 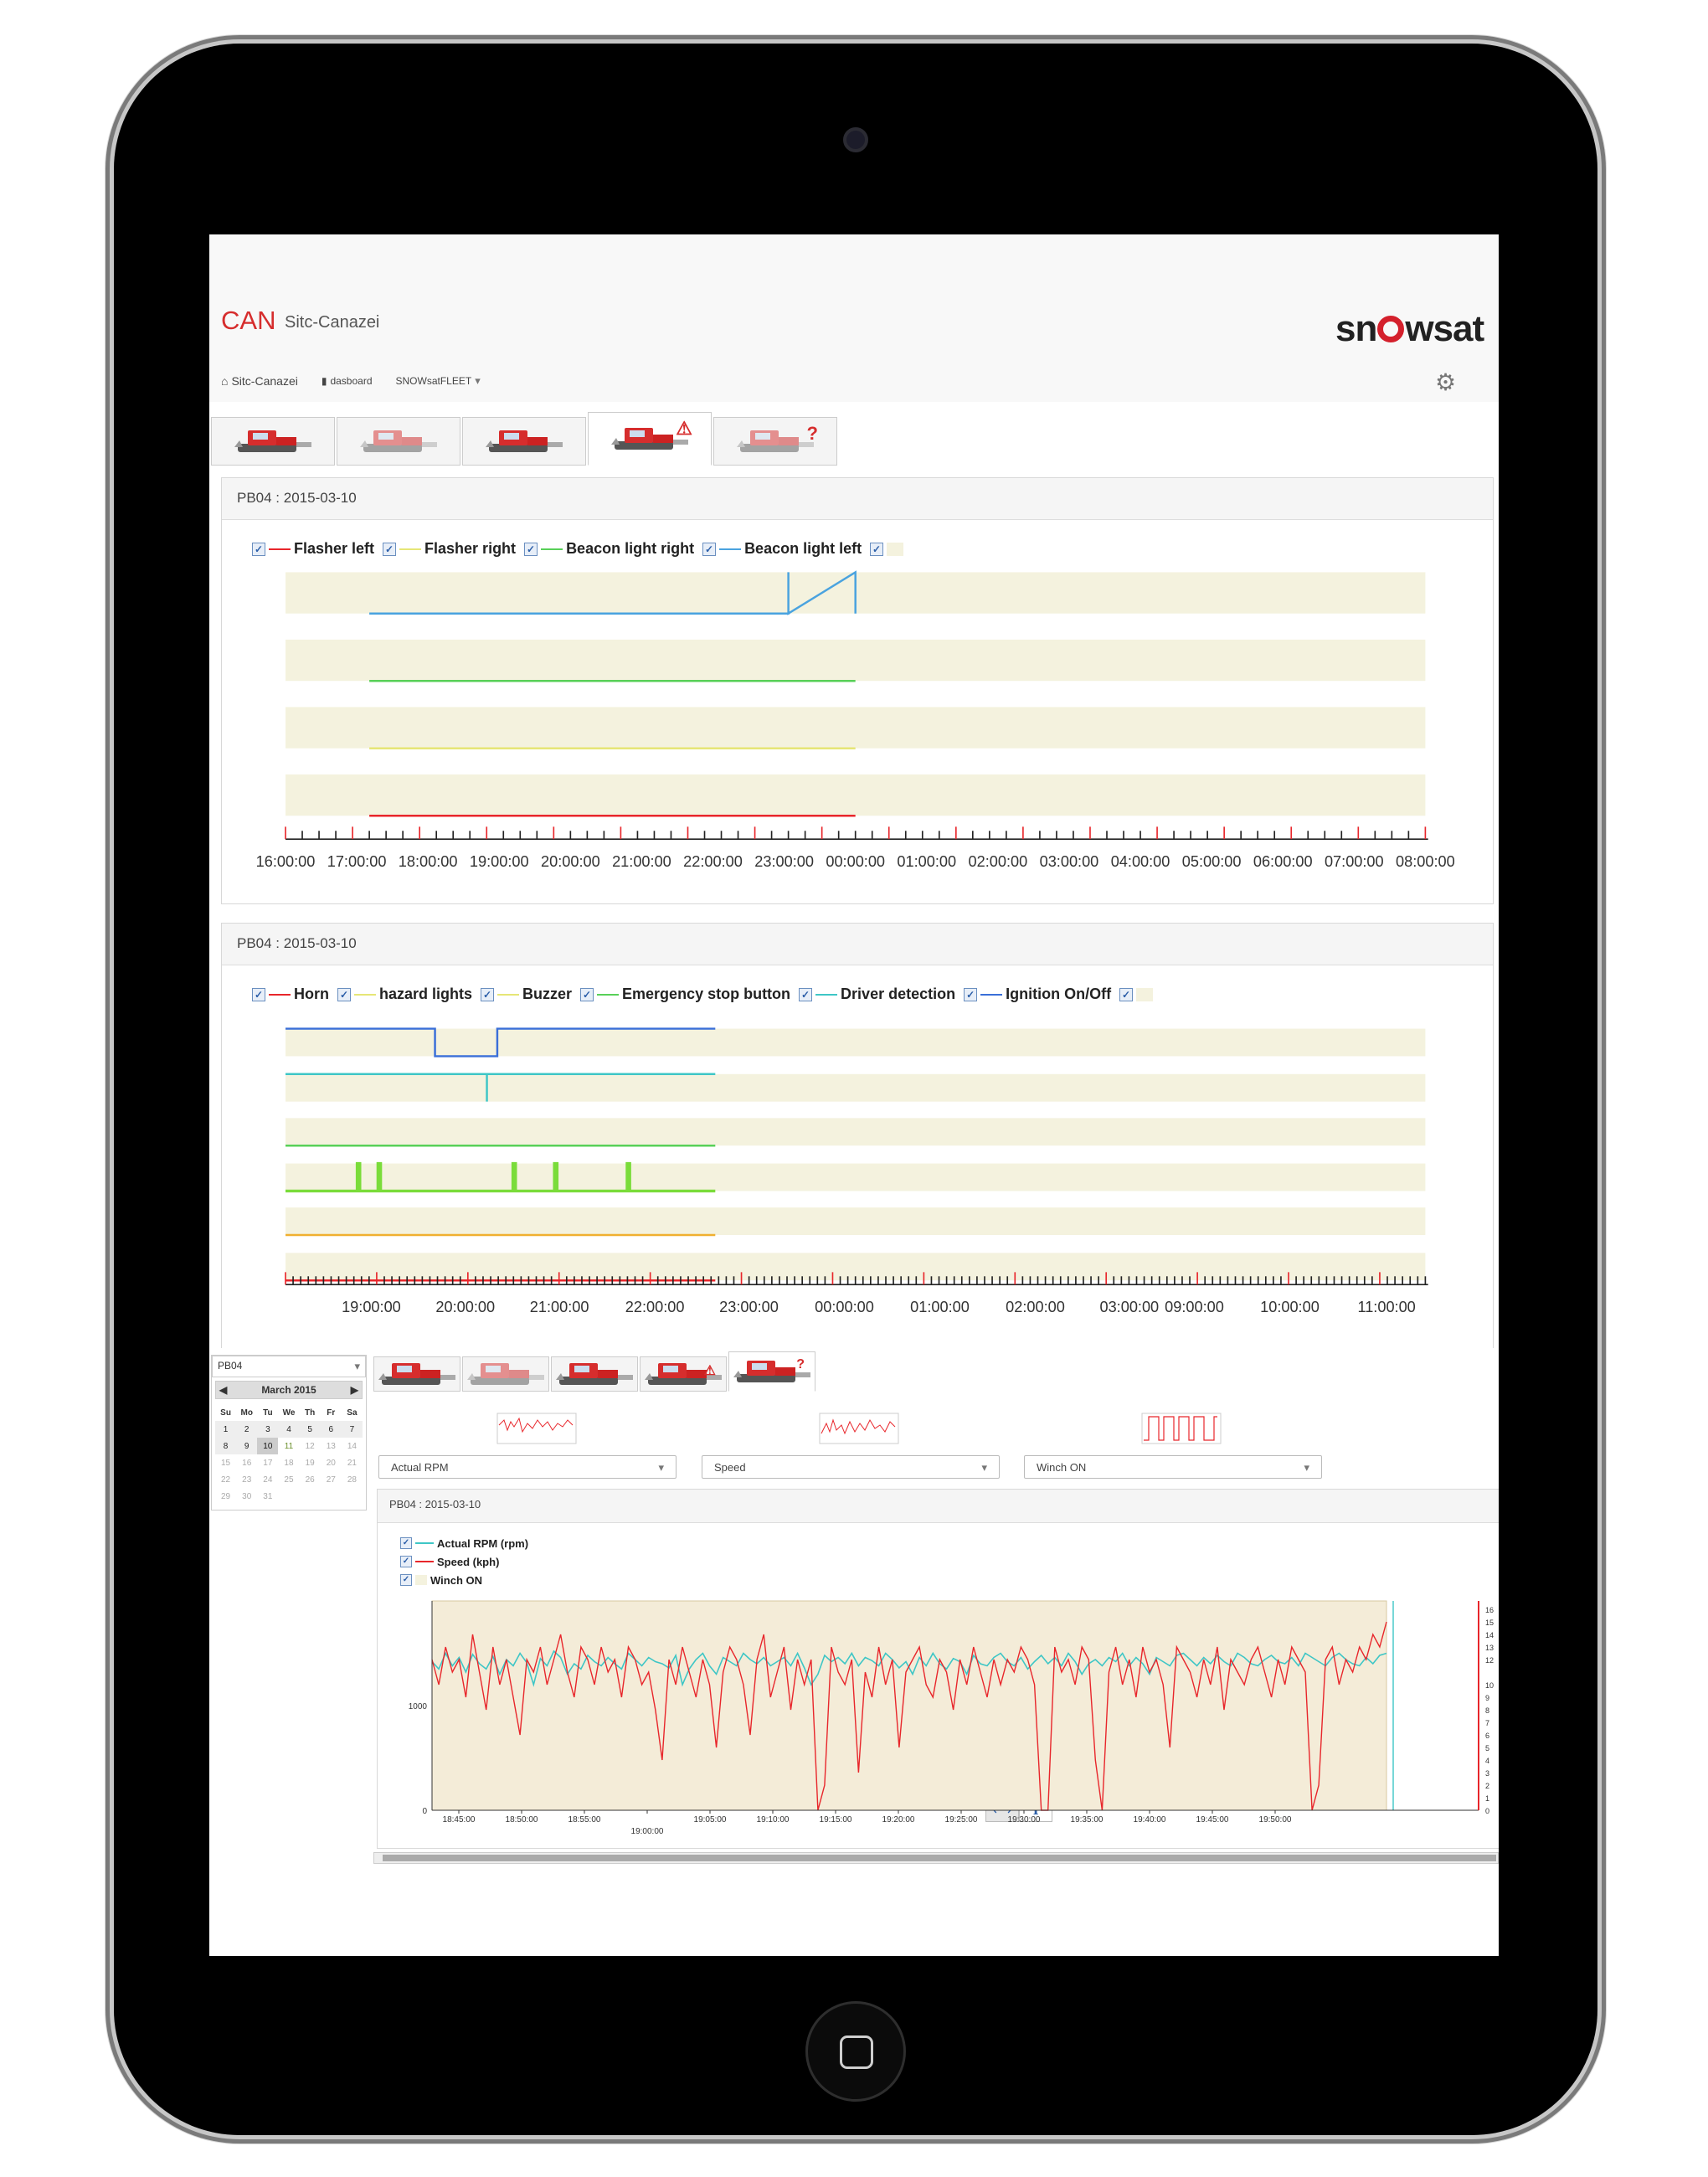 What do you see at coordinates (1087, 1820) in the screenshot?
I see `x-tick-label: 19:35:00` at bounding box center [1087, 1820].